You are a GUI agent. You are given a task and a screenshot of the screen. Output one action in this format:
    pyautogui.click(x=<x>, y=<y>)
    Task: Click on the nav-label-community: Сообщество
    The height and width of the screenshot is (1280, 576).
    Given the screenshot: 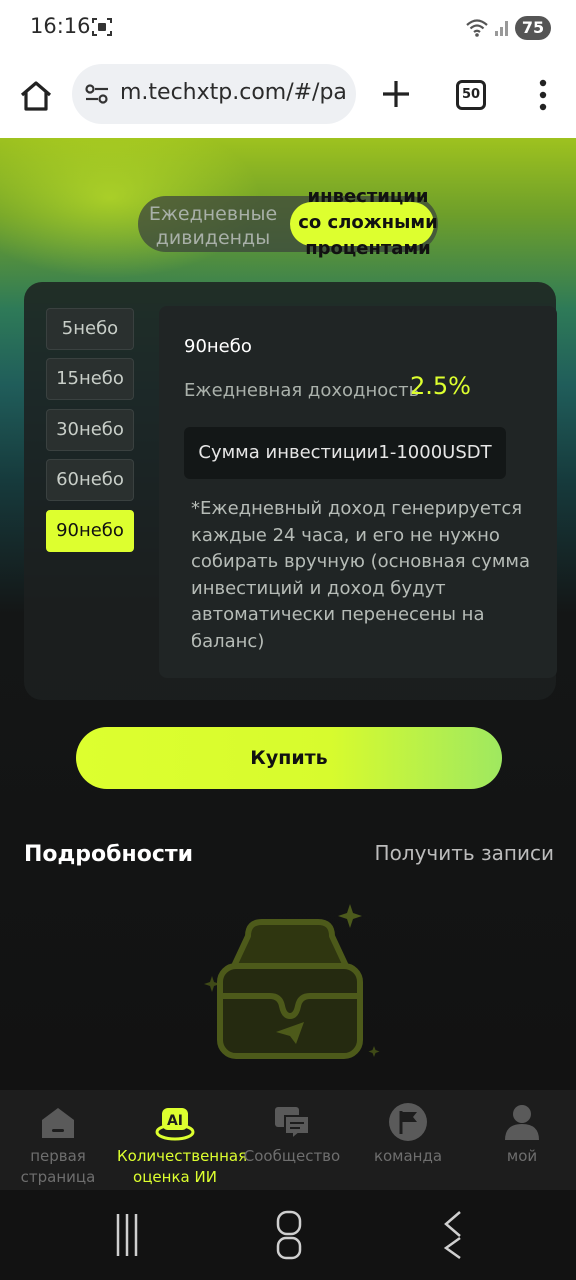 What is the action you would take?
    pyautogui.click(x=292, y=1156)
    